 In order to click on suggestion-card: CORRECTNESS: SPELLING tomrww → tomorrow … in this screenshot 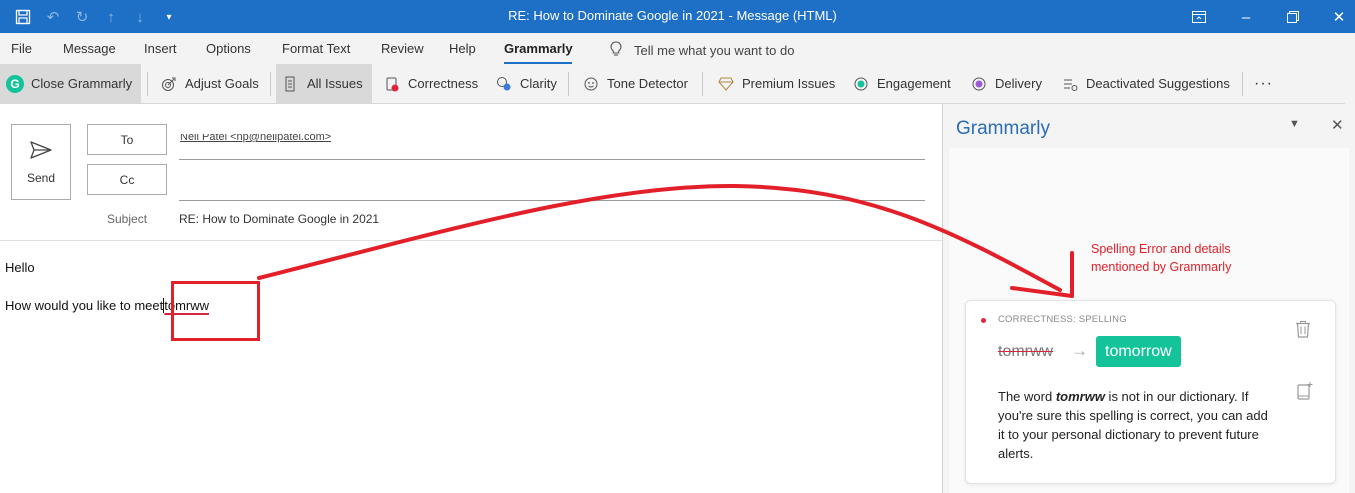, I will do `click(1150, 392)`.